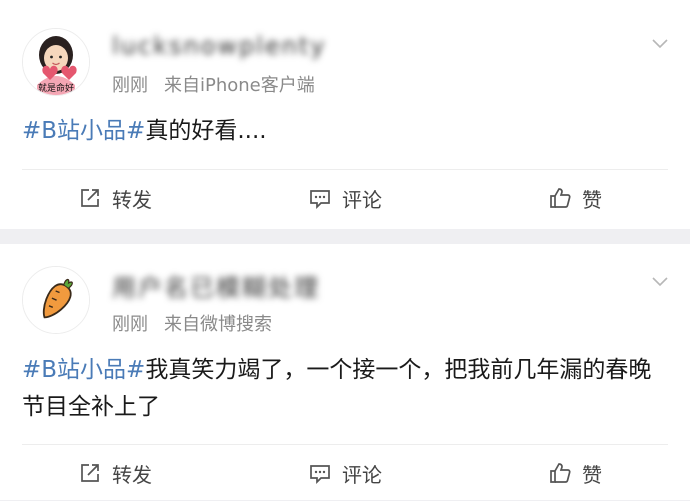 The image size is (690, 501). Describe the element at coordinates (239, 85) in the screenshot. I see `post-source: 来自iPhone客户端` at that location.